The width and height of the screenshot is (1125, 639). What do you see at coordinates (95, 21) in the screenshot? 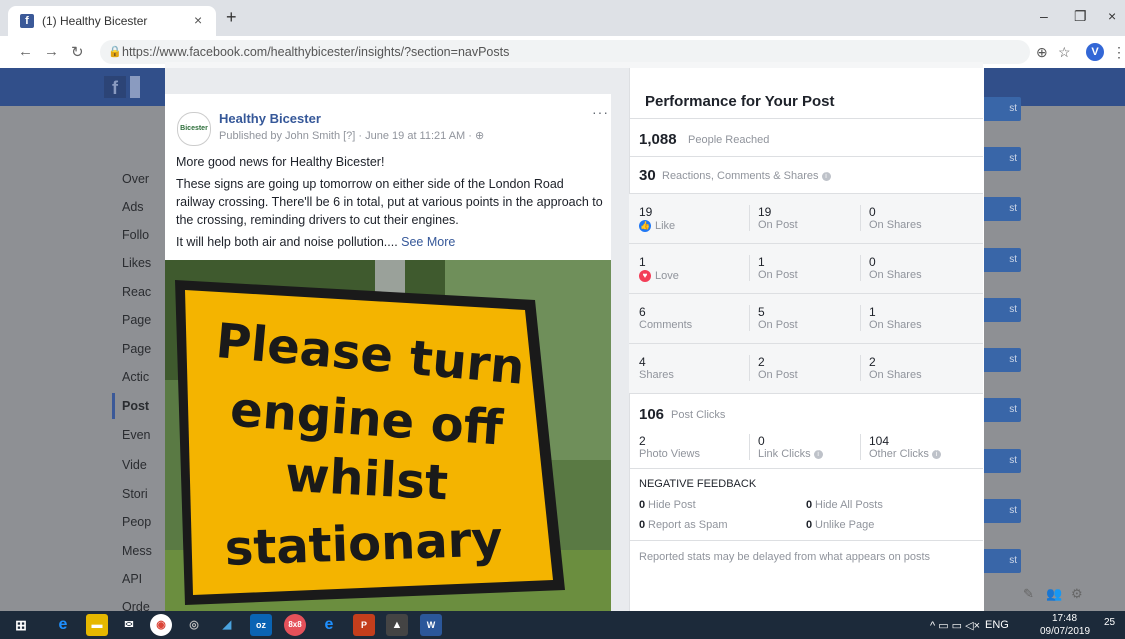
I see `tab-title: (1) Healthy Bicester` at bounding box center [95, 21].